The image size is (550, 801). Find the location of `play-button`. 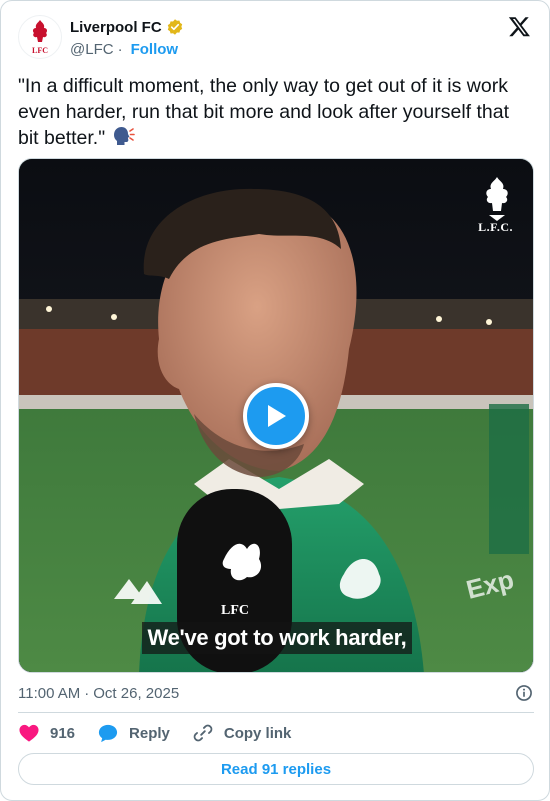

play-button is located at coordinates (276, 416).